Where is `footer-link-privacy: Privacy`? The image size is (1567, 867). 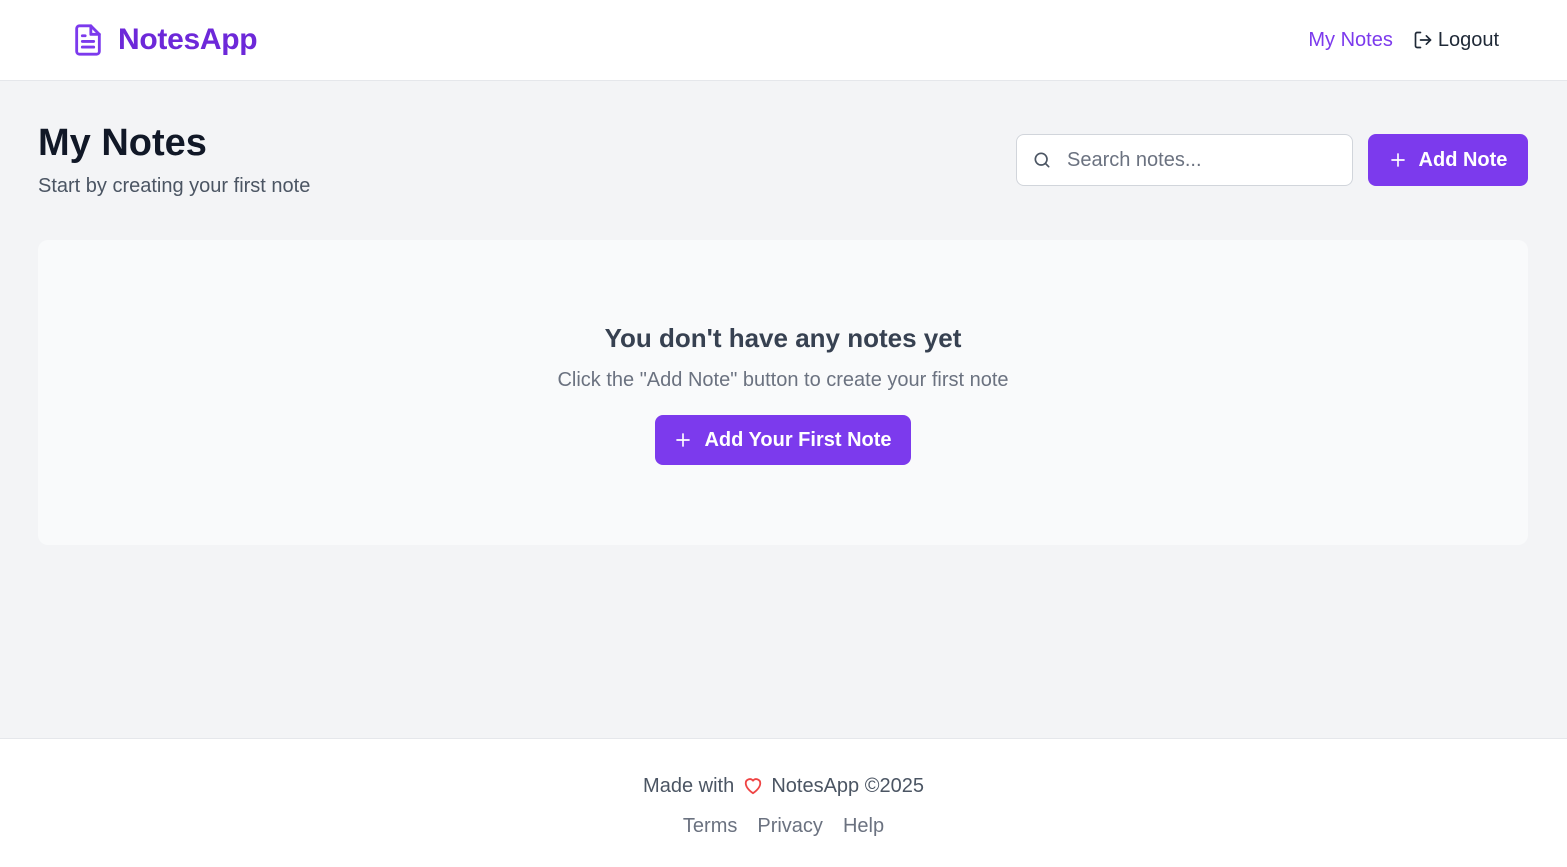
footer-link-privacy: Privacy is located at coordinates (790, 826).